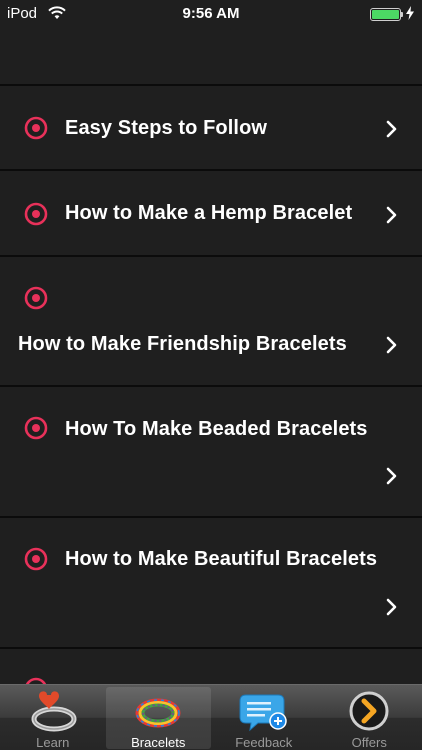  I want to click on feedback-bubble-icon, so click(263, 713).